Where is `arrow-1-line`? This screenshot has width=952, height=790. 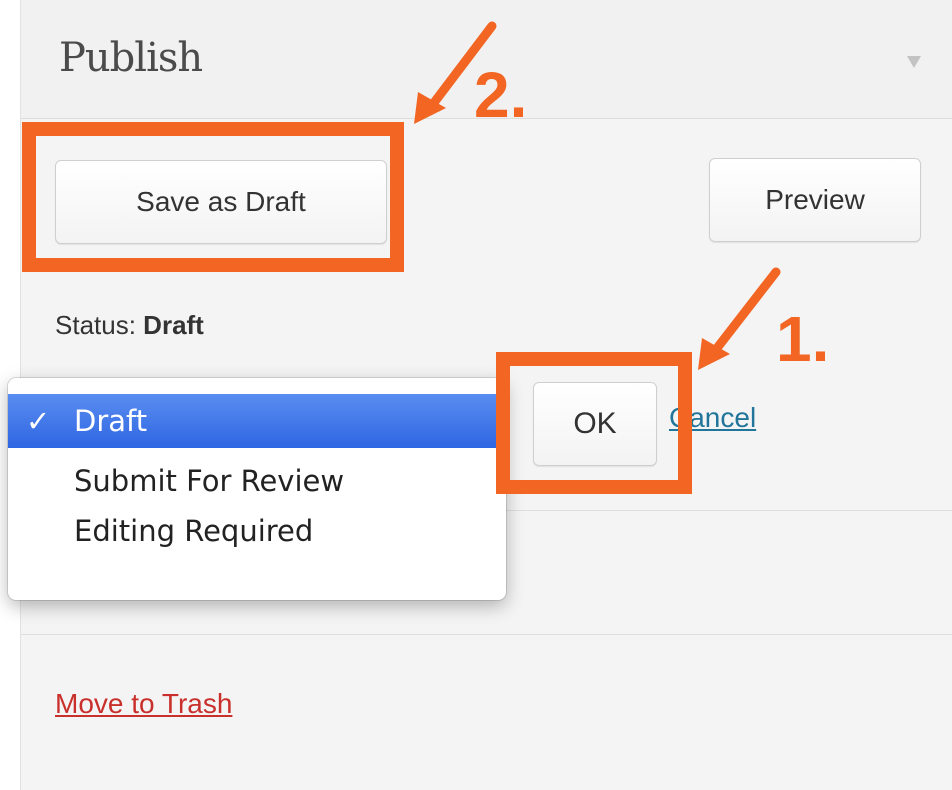
arrow-1-line is located at coordinates (745, 312).